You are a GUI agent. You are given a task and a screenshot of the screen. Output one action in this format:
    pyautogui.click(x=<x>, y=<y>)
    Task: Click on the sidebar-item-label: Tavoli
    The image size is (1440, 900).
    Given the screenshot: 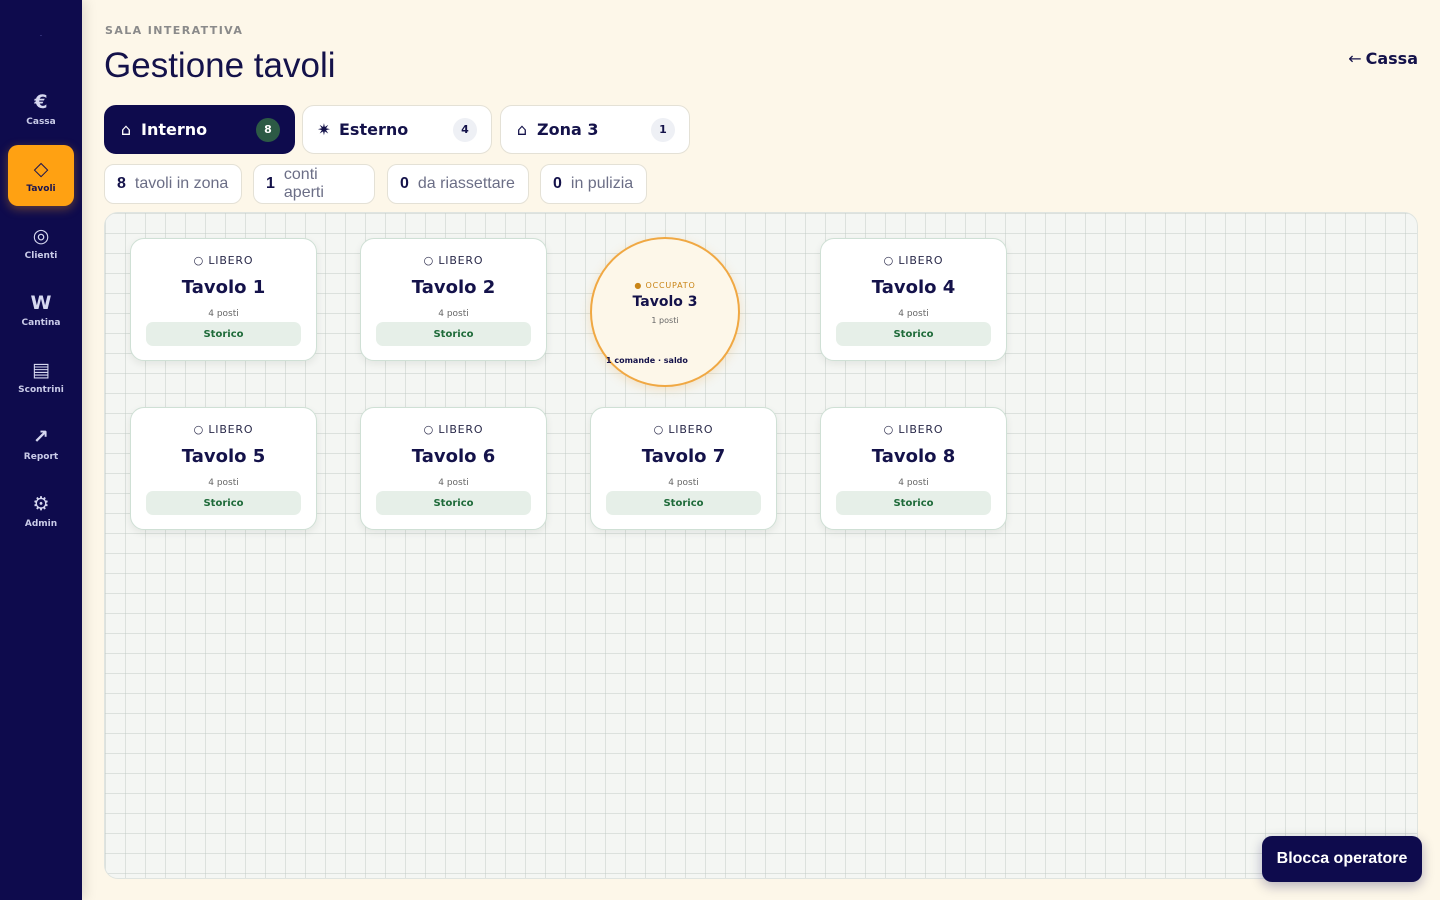 What is the action you would take?
    pyautogui.click(x=41, y=188)
    